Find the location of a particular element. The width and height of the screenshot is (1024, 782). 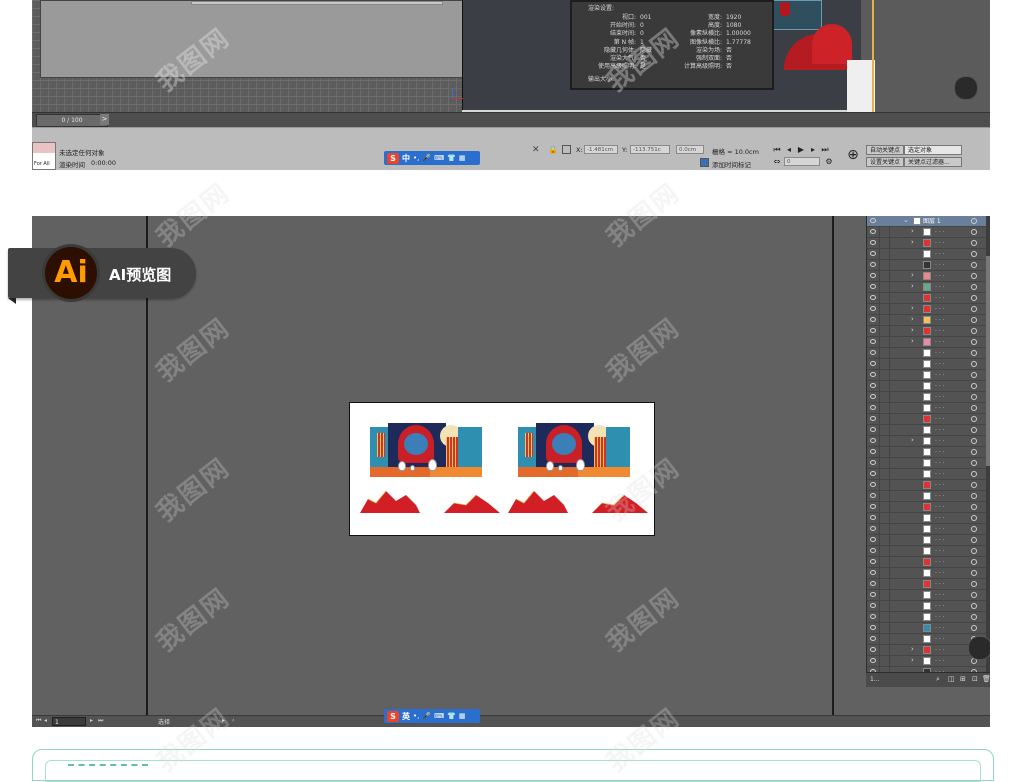

next-frame-button: > is located at coordinates (104, 119).